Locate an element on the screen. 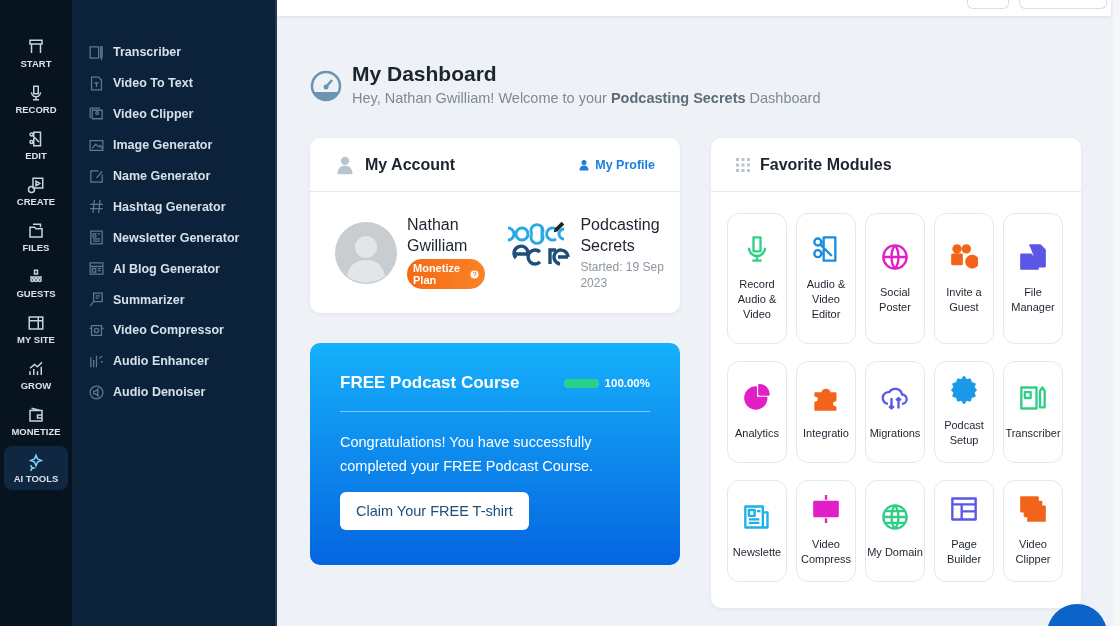 Image resolution: width=1120 pixels, height=626 pixels. page-title: My Dashboard is located at coordinates (425, 74).